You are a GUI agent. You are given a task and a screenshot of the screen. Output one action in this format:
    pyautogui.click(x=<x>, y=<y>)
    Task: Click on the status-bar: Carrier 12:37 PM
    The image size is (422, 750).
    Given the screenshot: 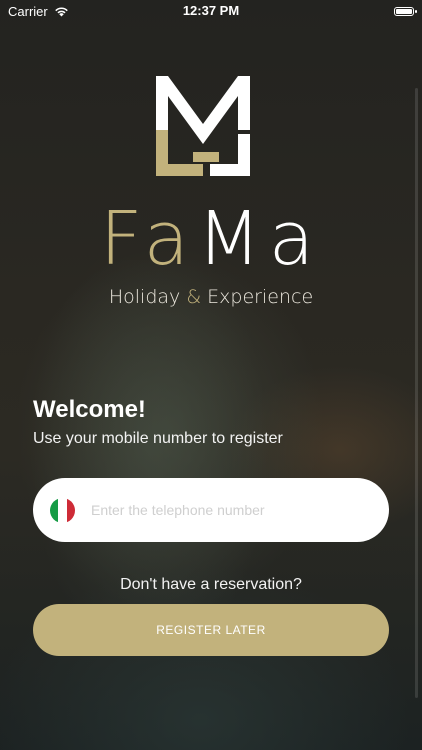 What is the action you would take?
    pyautogui.click(x=211, y=11)
    